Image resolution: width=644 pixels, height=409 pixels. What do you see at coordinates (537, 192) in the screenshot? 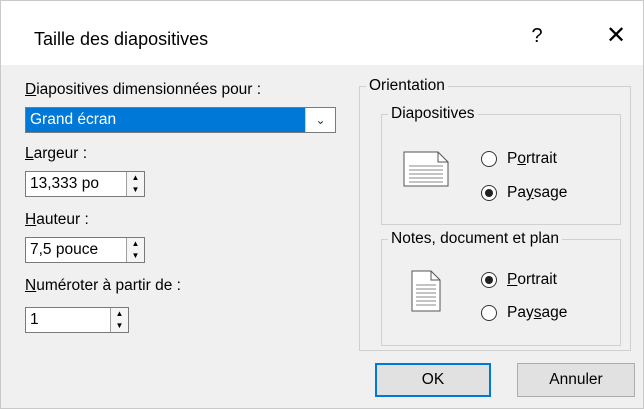
I see `slides-landscape-label: Paysage` at bounding box center [537, 192].